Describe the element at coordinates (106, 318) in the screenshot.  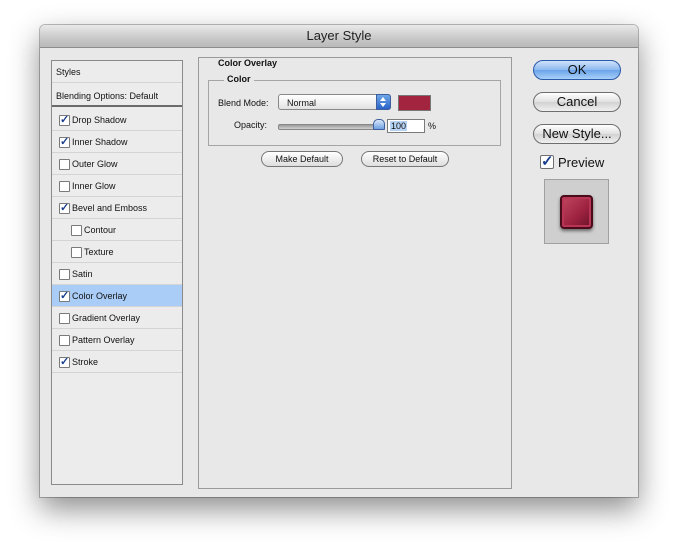
I see `list-item-label: Gradient Overlay` at that location.